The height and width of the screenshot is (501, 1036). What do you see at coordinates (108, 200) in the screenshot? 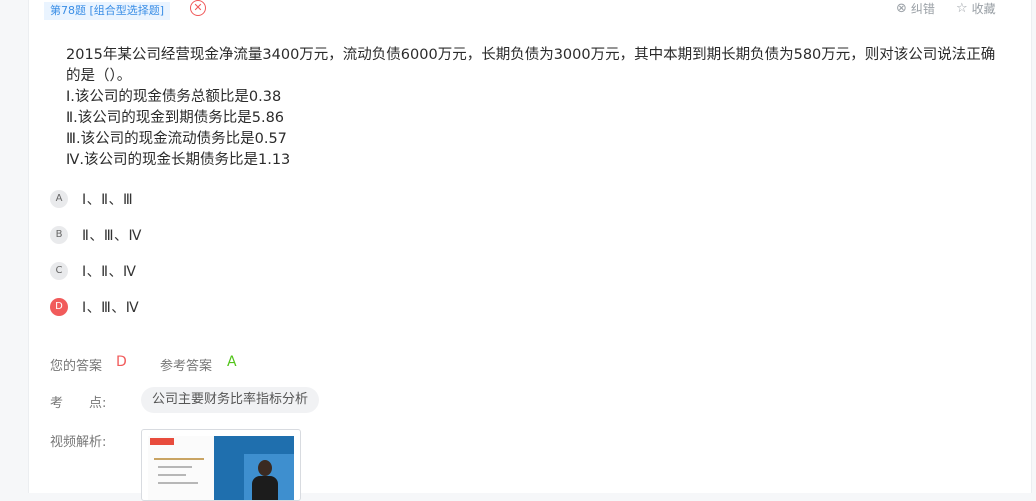
I see `option-text: Ⅰ、Ⅱ、Ⅲ` at bounding box center [108, 200].